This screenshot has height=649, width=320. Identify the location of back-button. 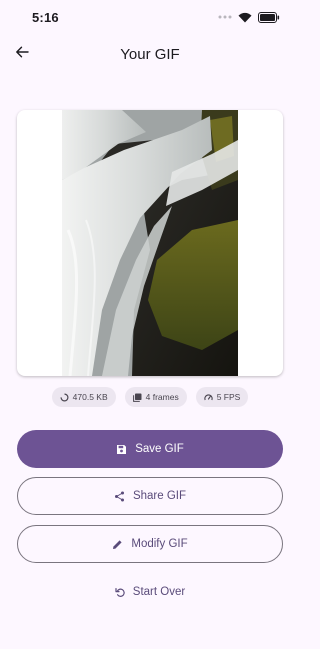
(22, 54).